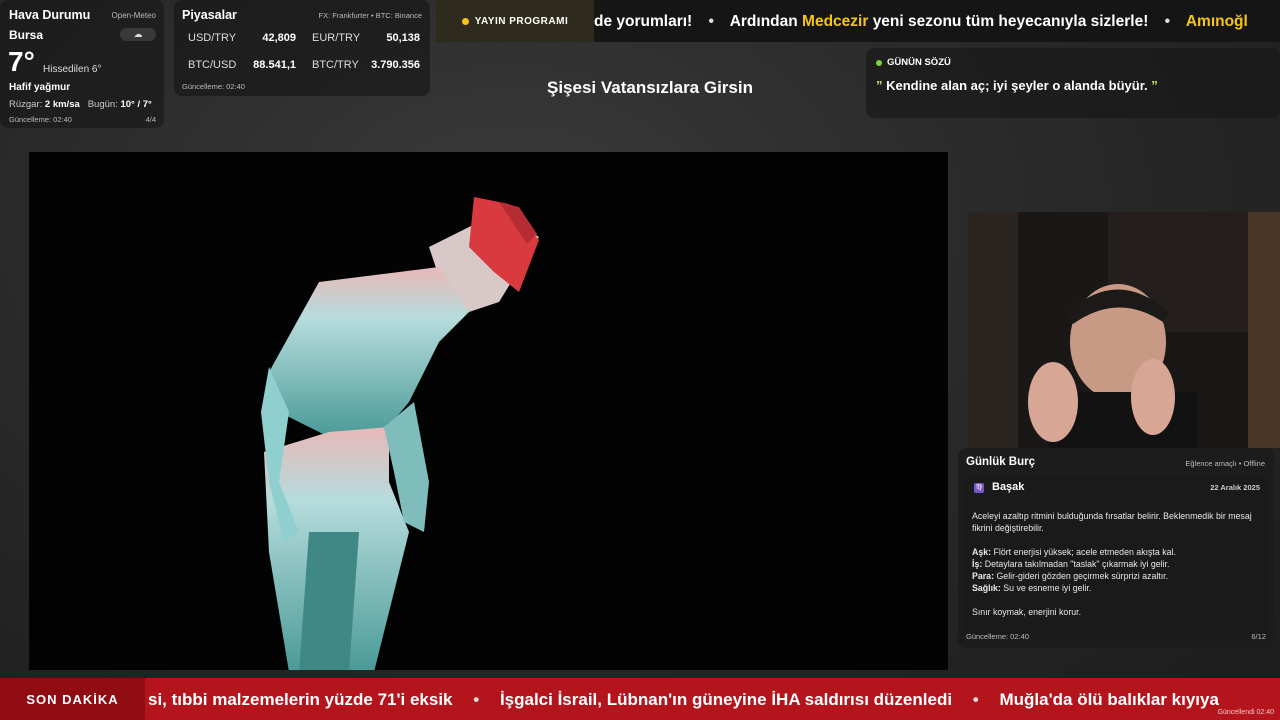 The height and width of the screenshot is (720, 1280). I want to click on horoscope-date: 22 Aralık 2025, so click(1235, 487).